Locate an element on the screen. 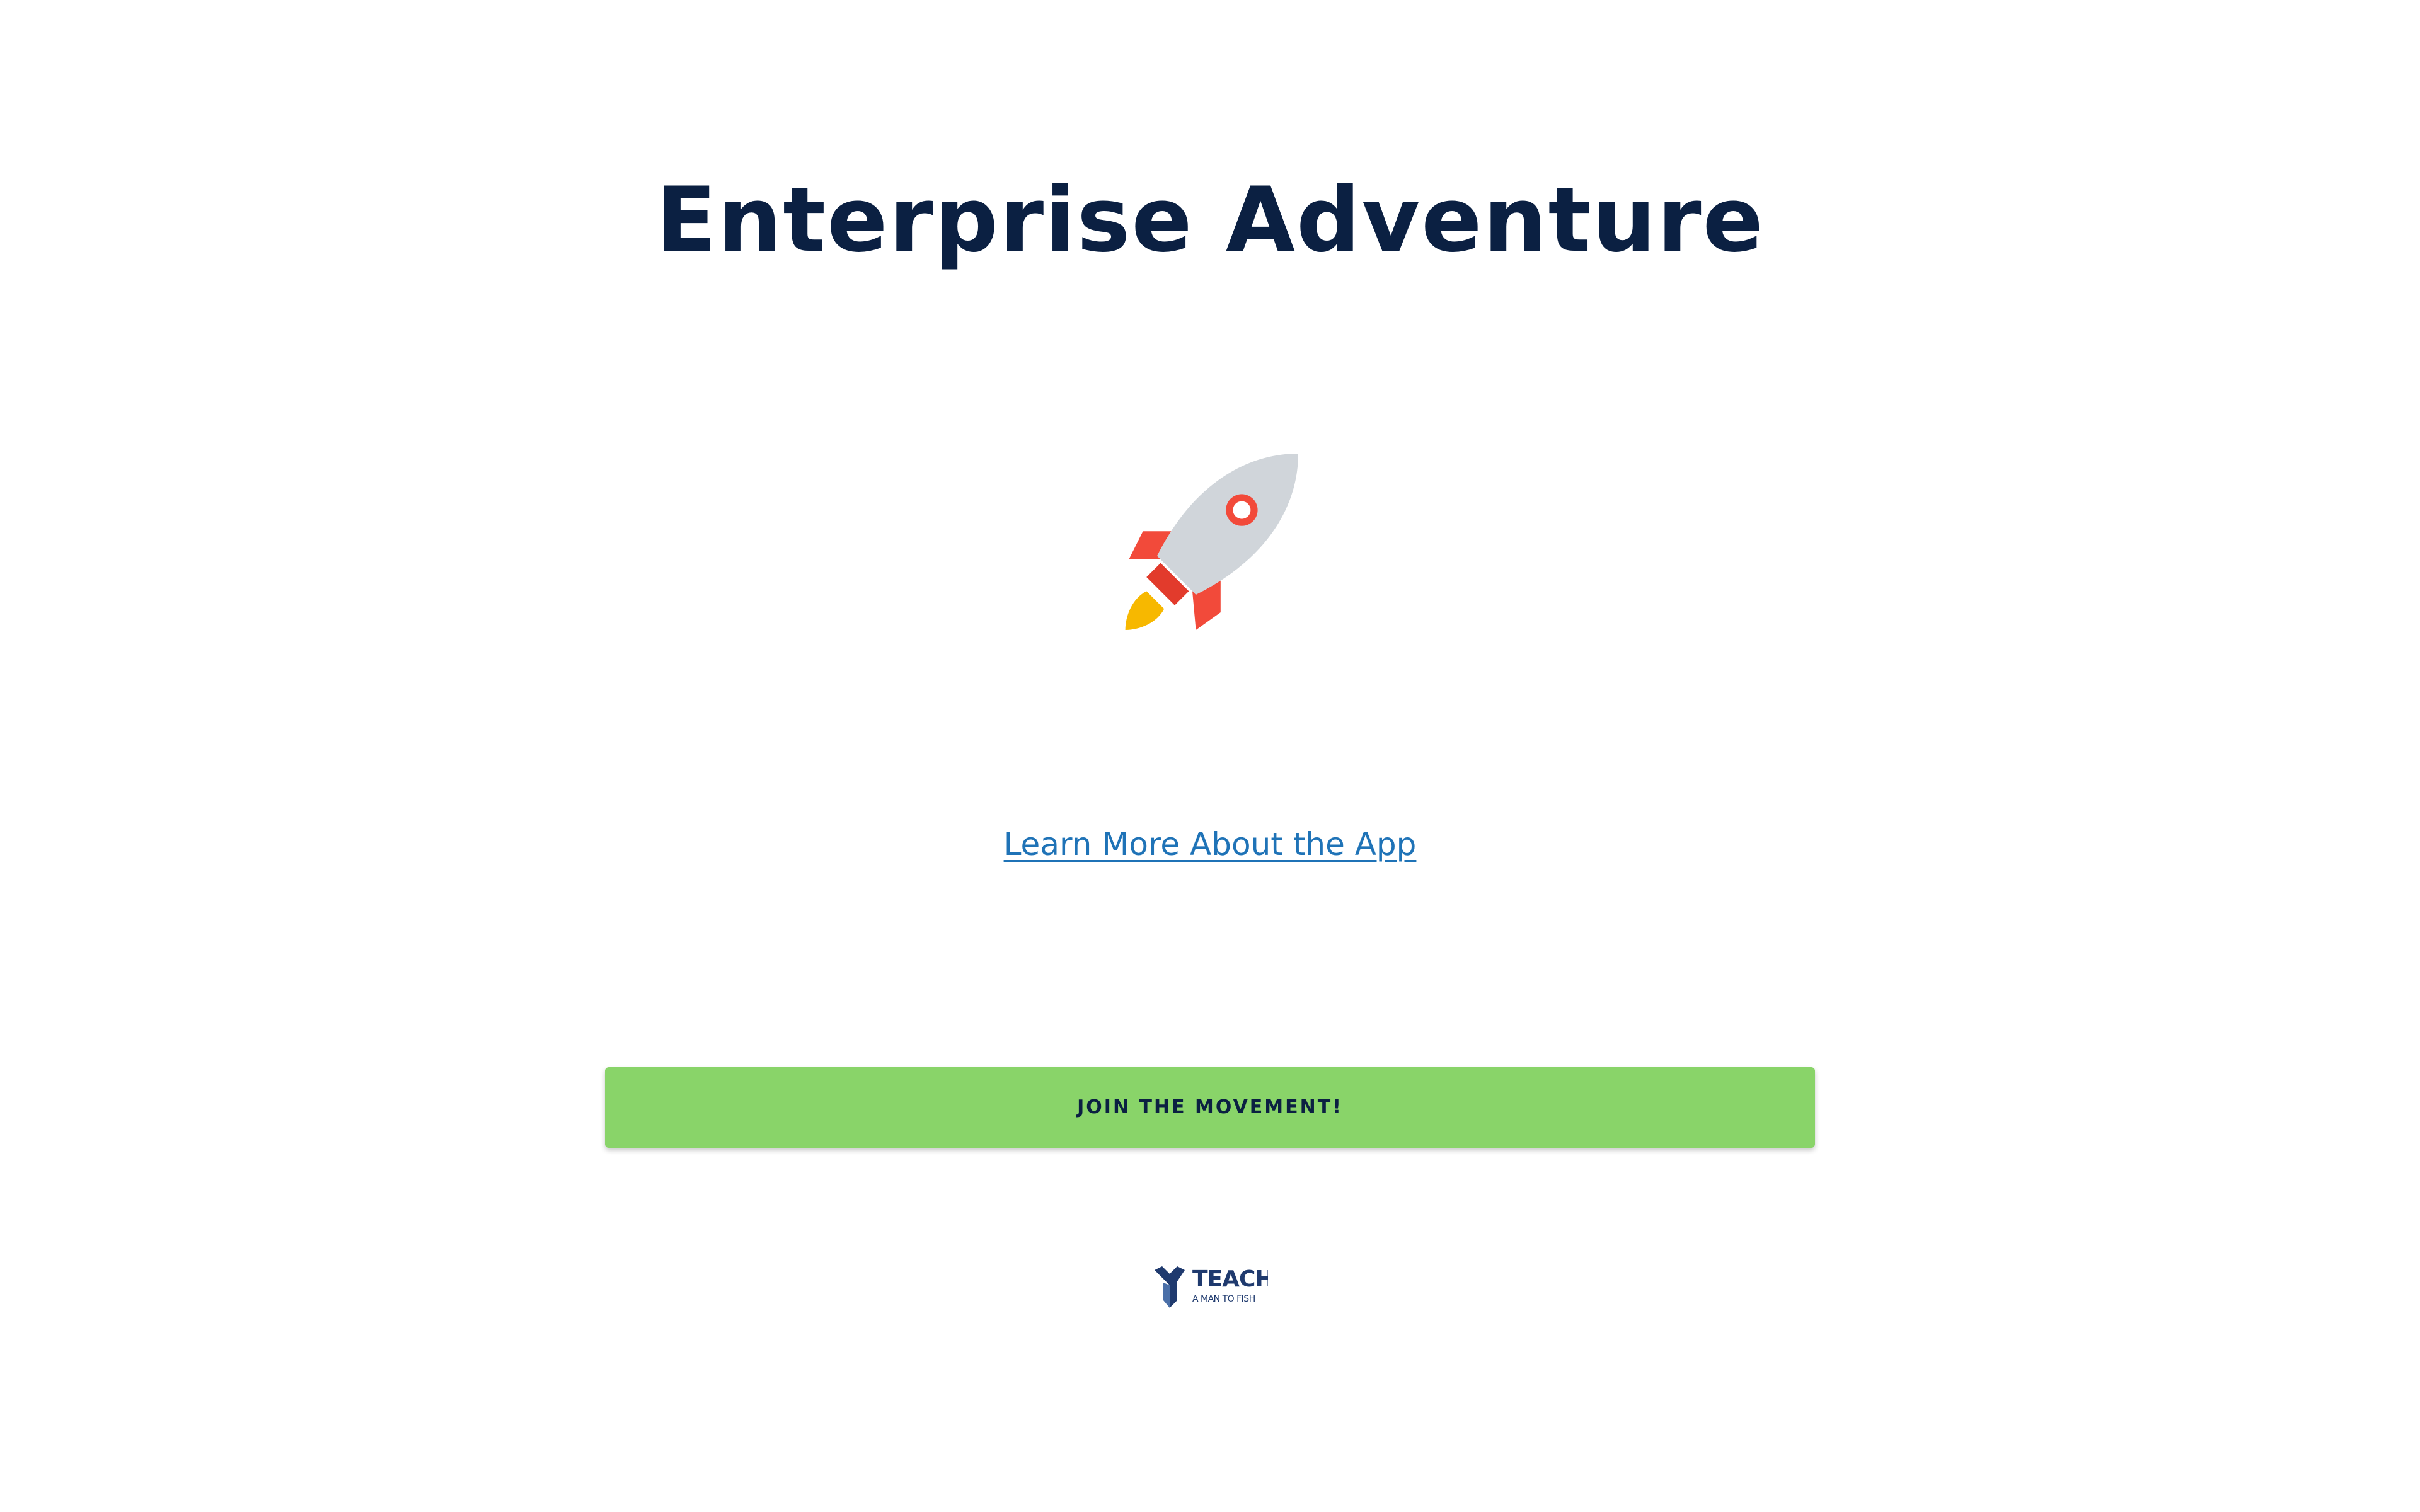 The height and width of the screenshot is (1512, 2420). join-movement-button: JOIN THE MOVEMENT! is located at coordinates (1210, 1107).